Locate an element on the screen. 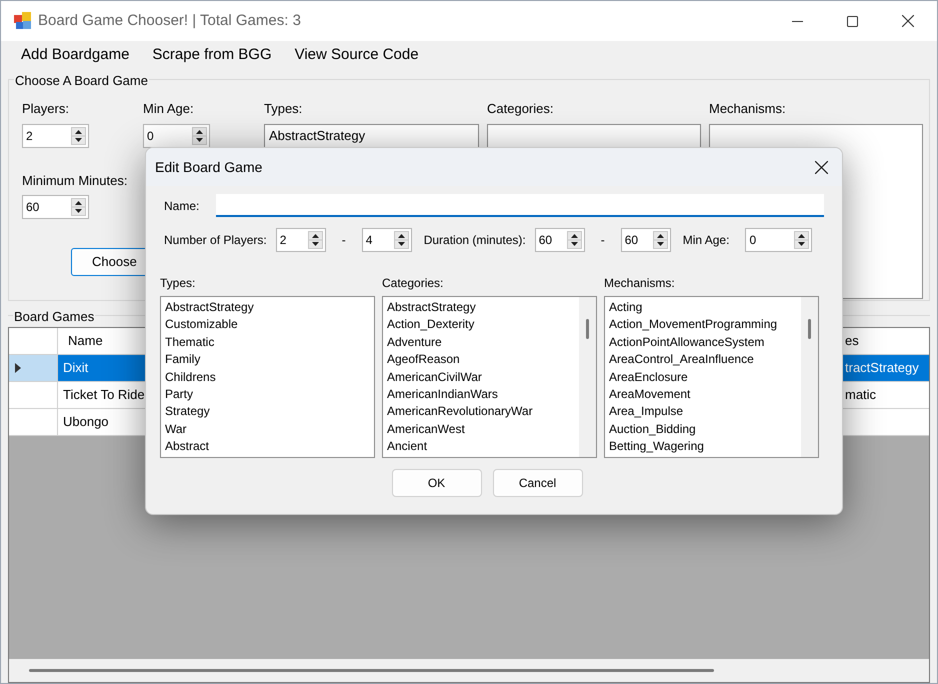 This screenshot has width=938, height=684. menu-item: View Source Code is located at coordinates (356, 55).